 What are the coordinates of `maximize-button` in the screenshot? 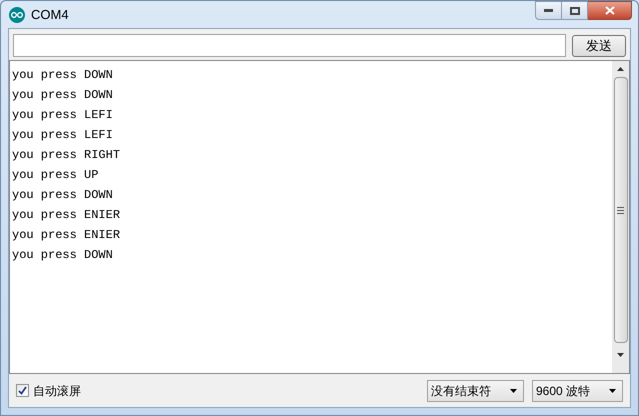 It's located at (575, 10).